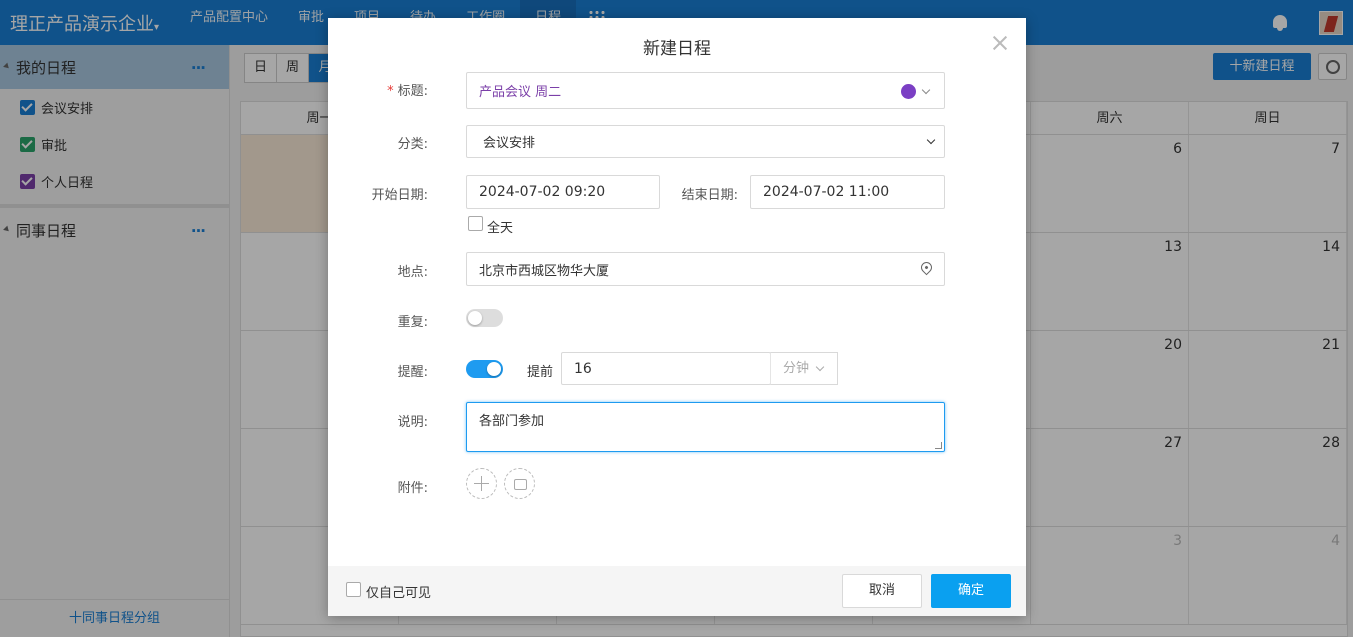 The image size is (1353, 637). Describe the element at coordinates (705, 427) in the screenshot. I see `description-textarea: 各部门参加` at that location.